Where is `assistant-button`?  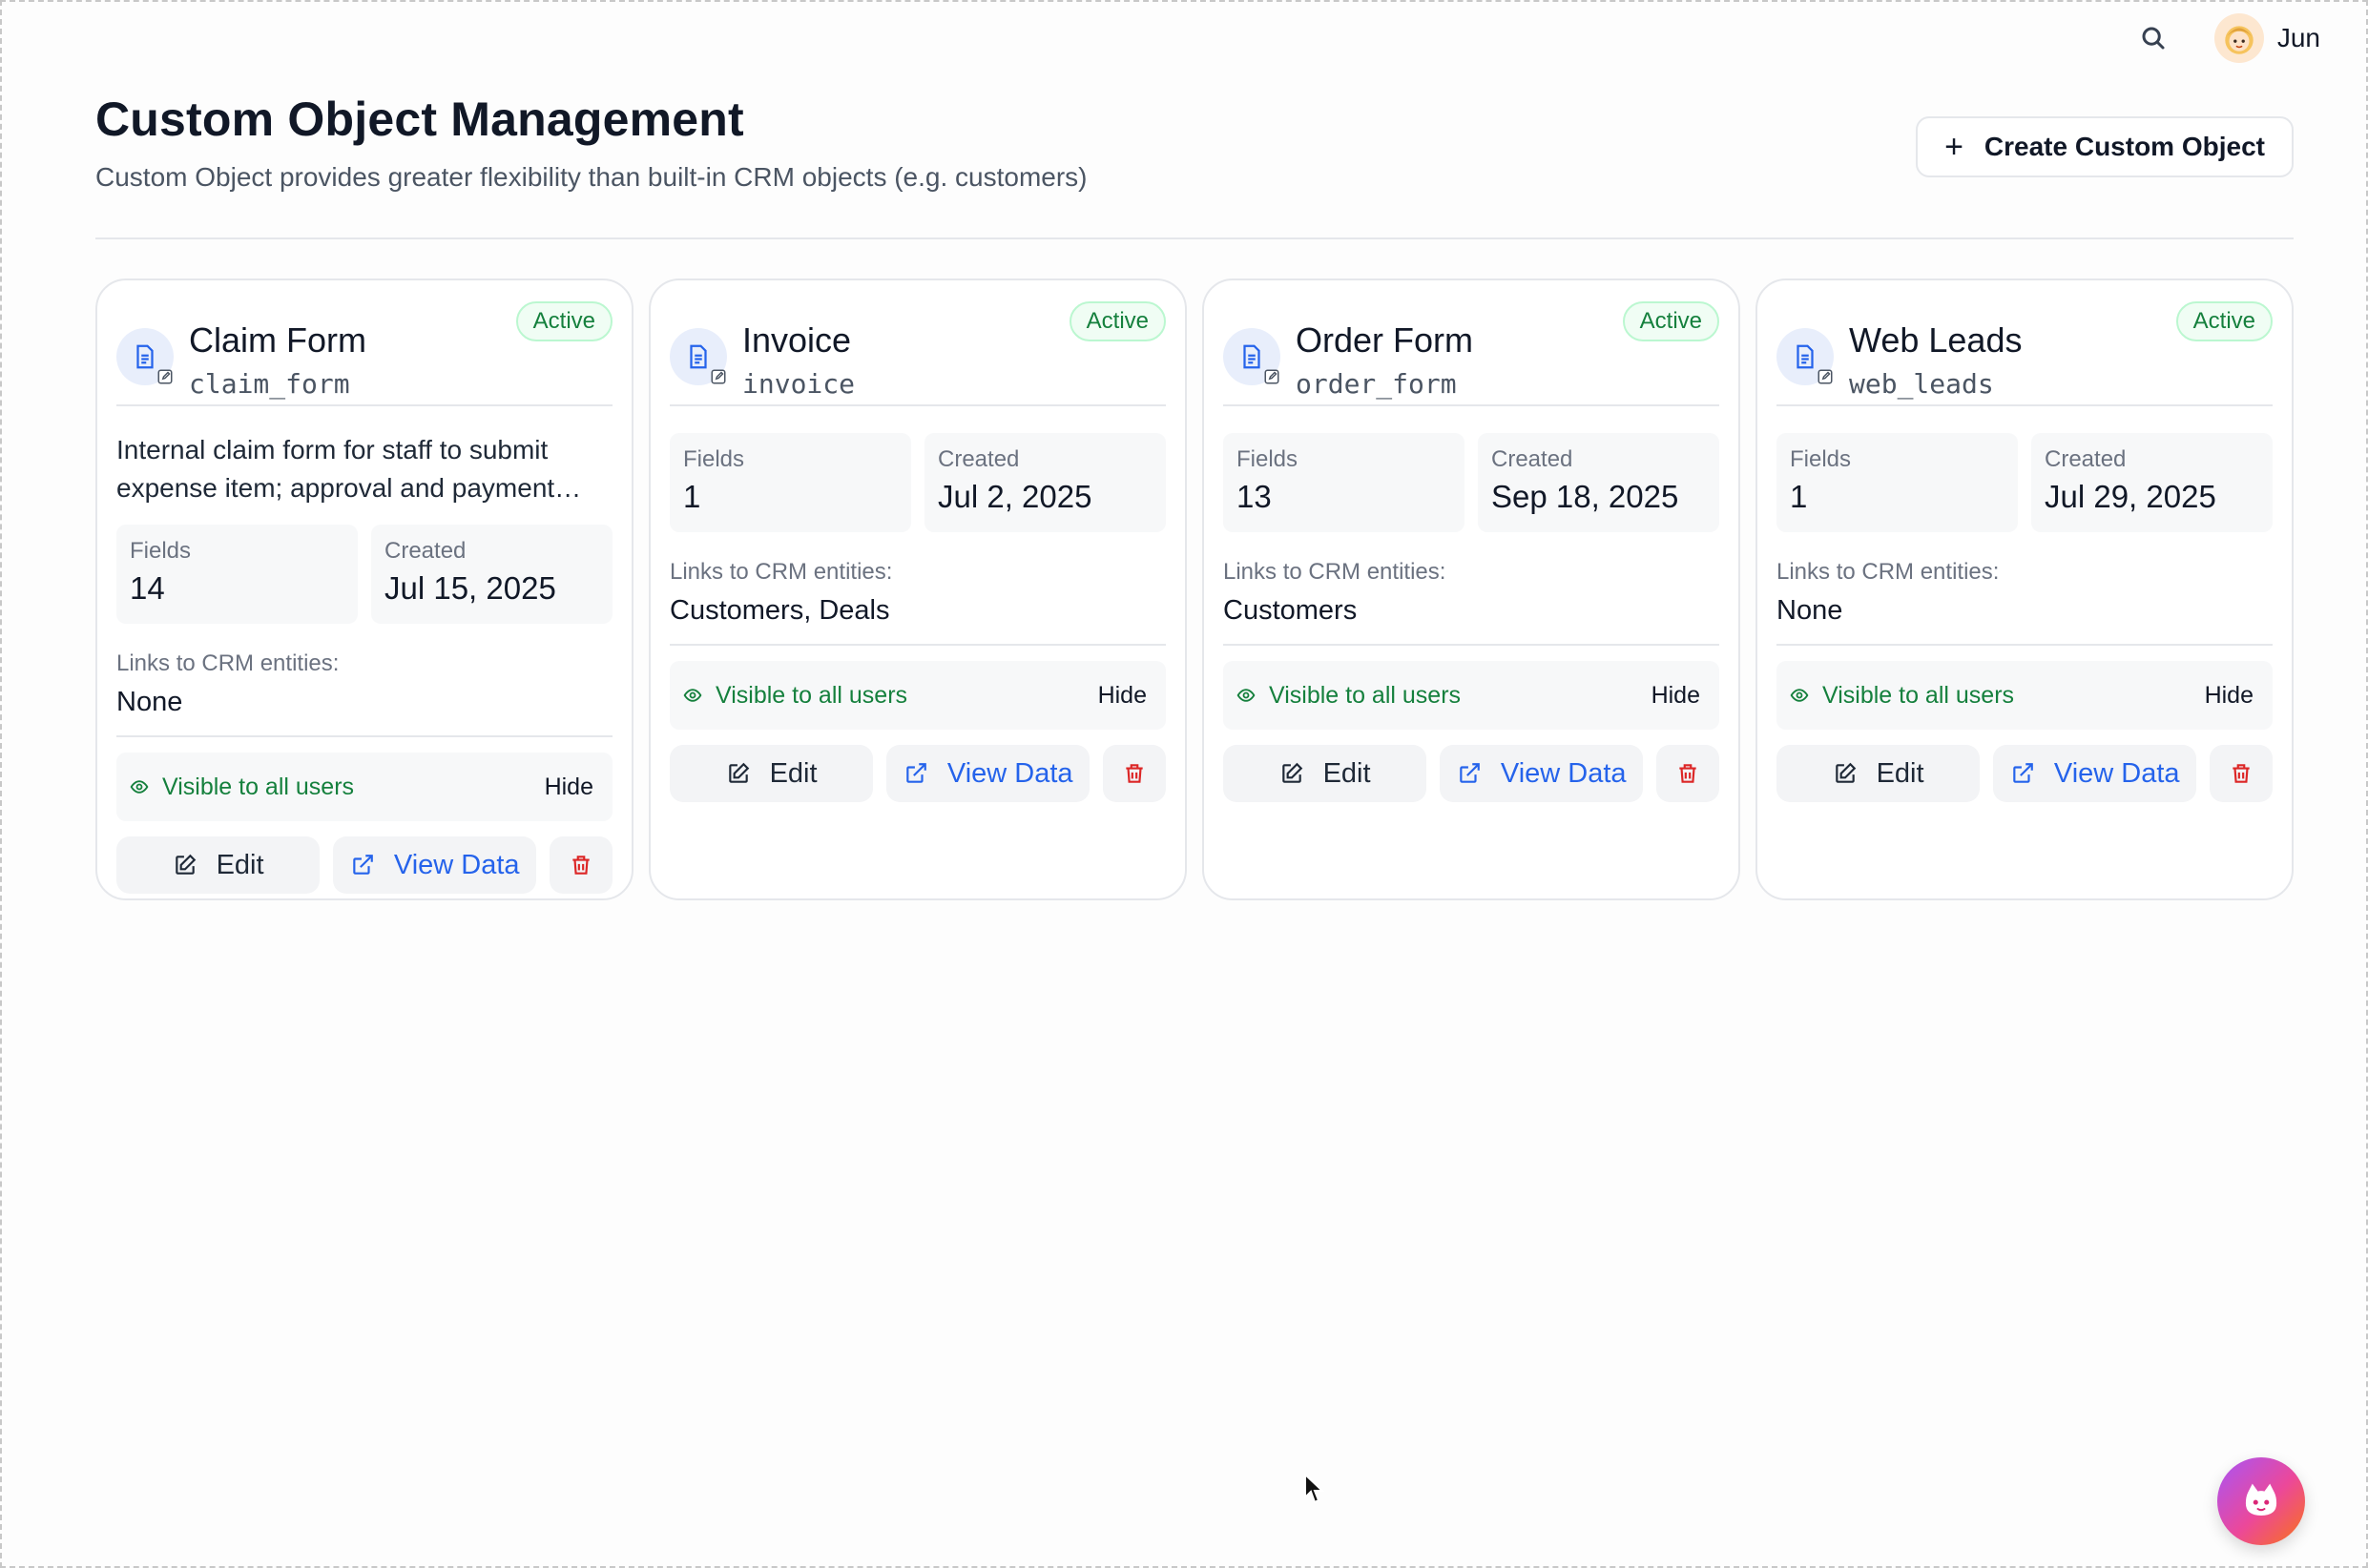
assistant-button is located at coordinates (2261, 1501).